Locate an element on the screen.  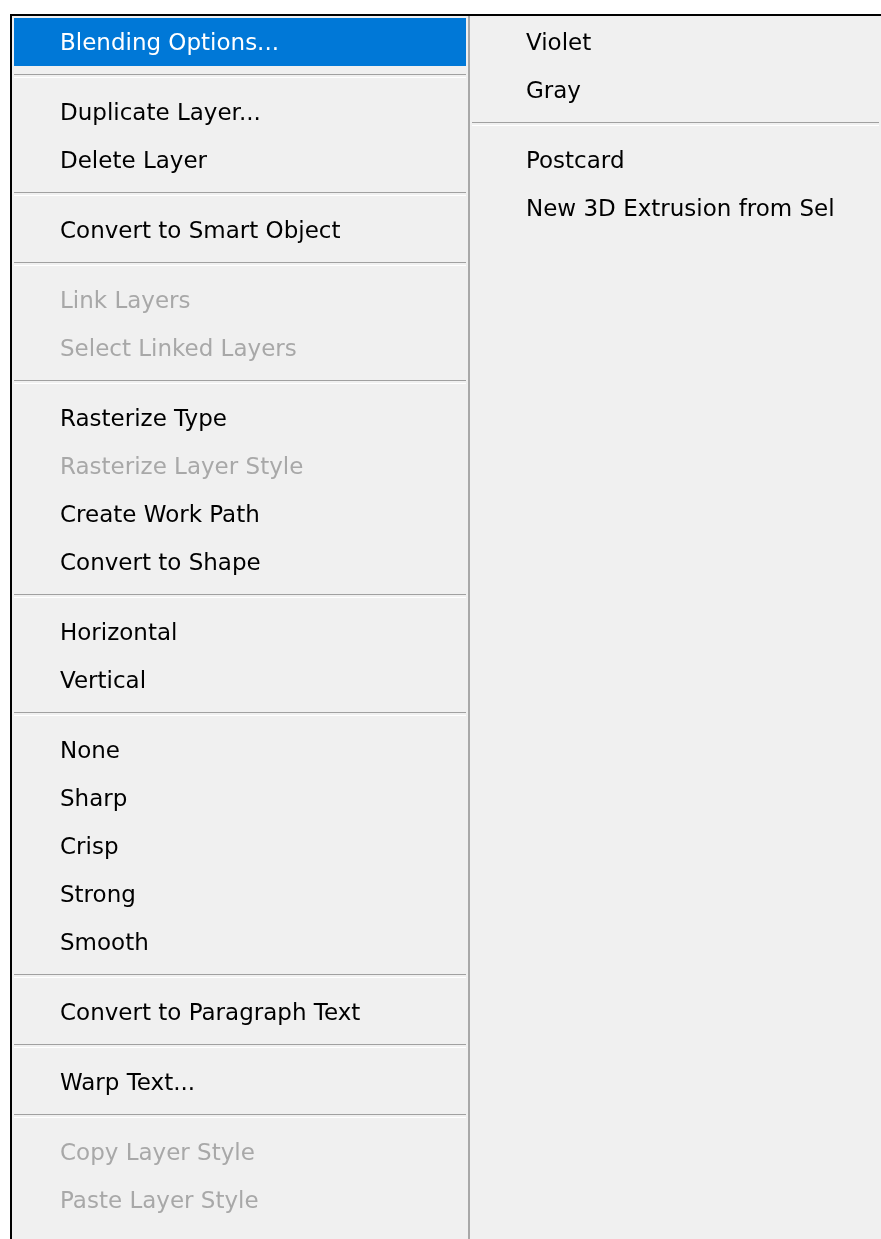
menu-item: New 3D Extrusion from Sel is located at coordinates (675, 208).